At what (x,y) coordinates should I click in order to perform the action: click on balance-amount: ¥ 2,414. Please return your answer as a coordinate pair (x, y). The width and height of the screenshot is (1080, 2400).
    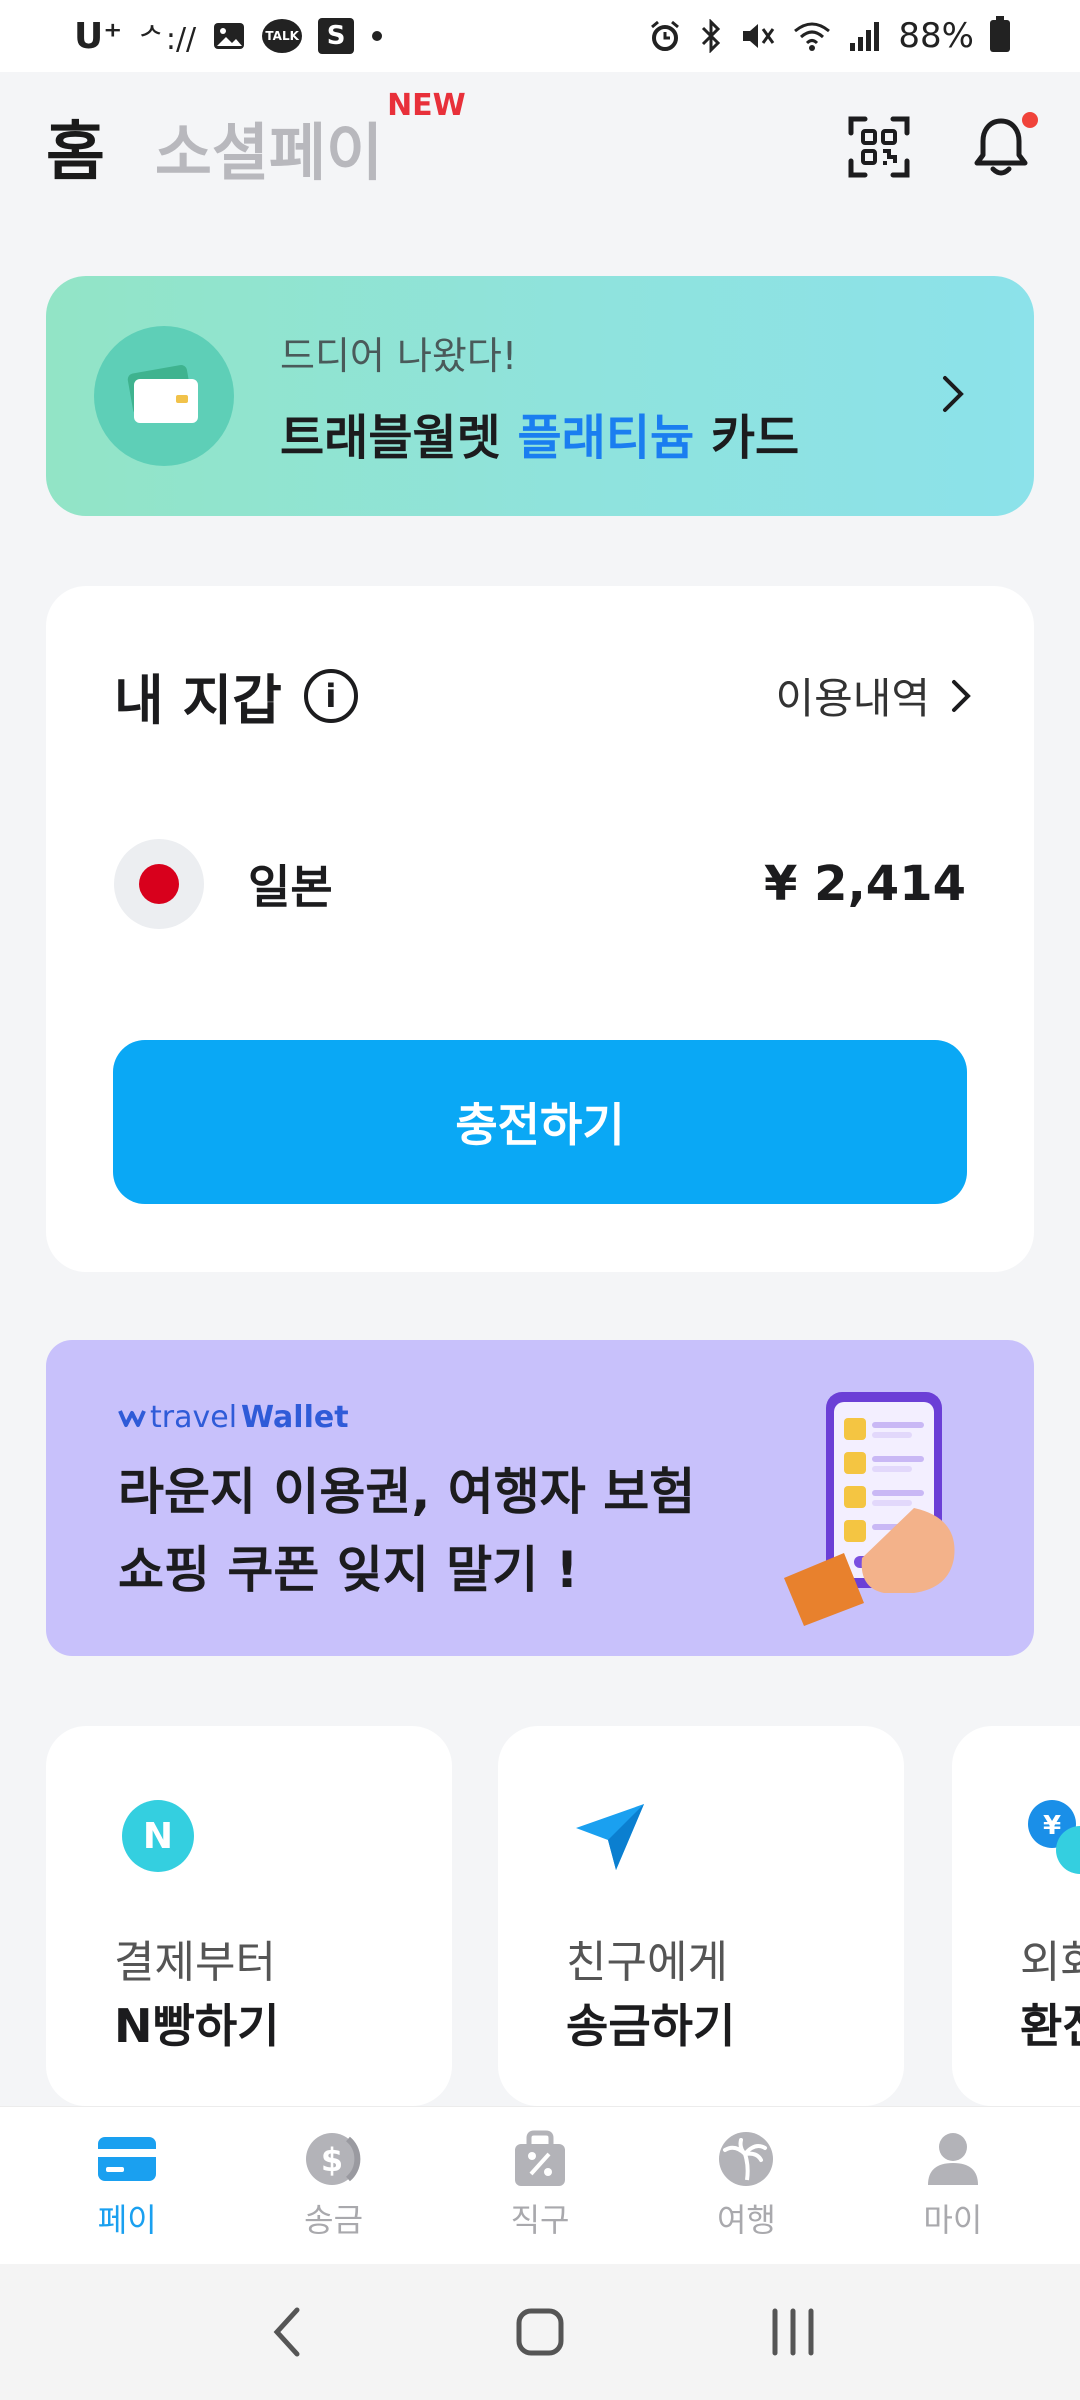
    Looking at the image, I should click on (865, 884).